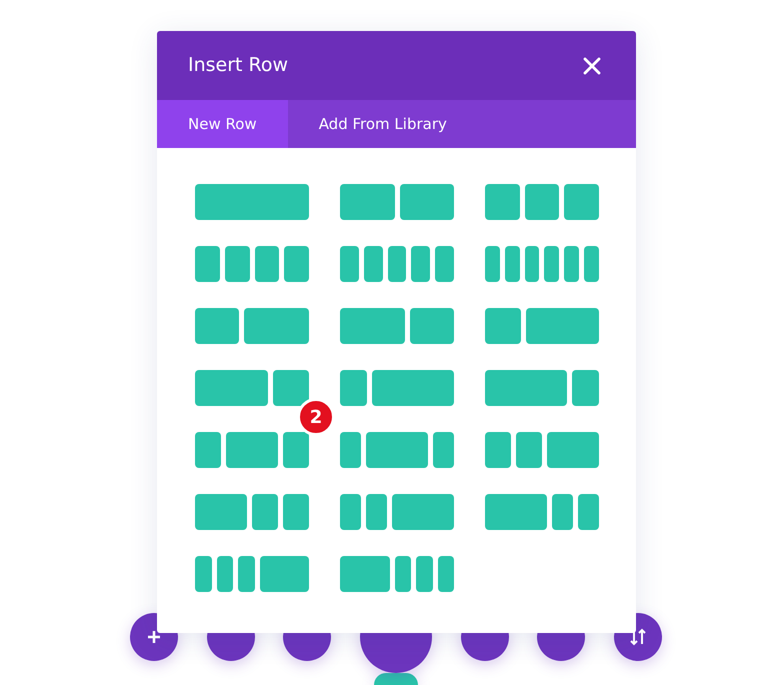  I want to click on dialog-title: Insert Row, so click(238, 65).